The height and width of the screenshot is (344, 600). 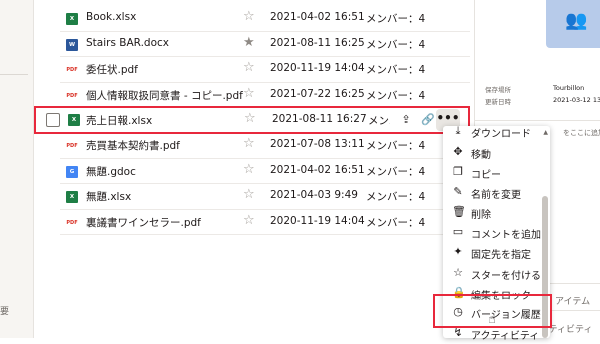 What do you see at coordinates (164, 95) in the screenshot?
I see `file-name: 個人情報取扱同意書 - コピー.pdf` at bounding box center [164, 95].